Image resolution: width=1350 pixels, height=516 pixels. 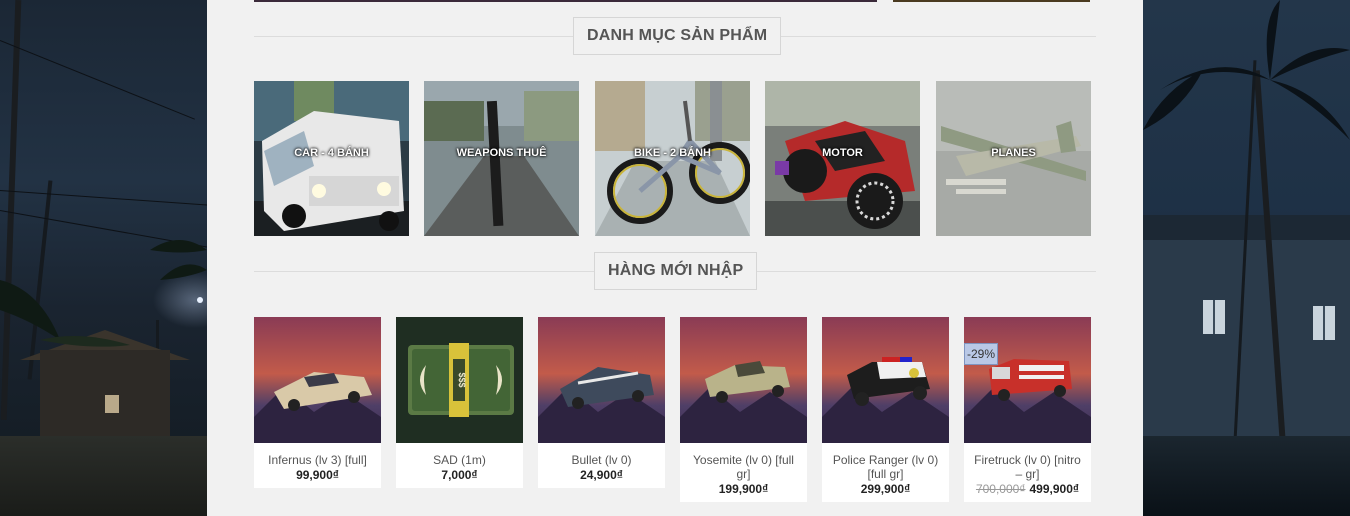 I want to click on police-suv-image, so click(x=885, y=380).